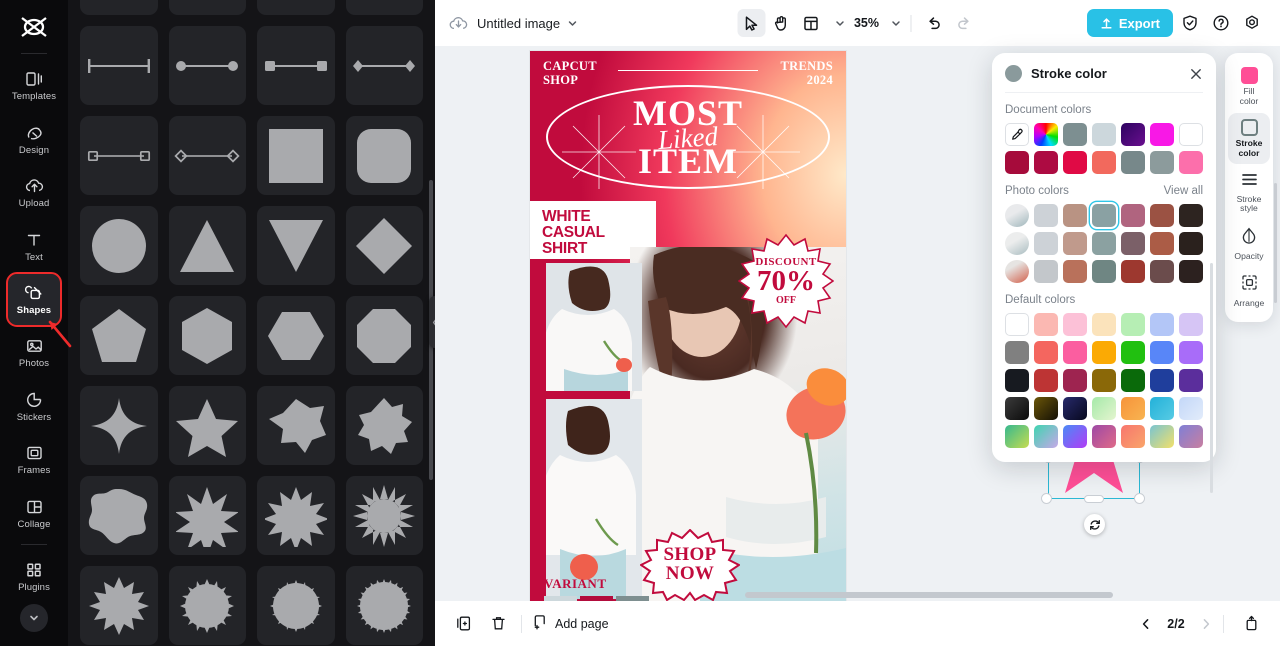 The image size is (1280, 646). What do you see at coordinates (207, 605) in the screenshot?
I see `shape-cell-twenty-point-star` at bounding box center [207, 605].